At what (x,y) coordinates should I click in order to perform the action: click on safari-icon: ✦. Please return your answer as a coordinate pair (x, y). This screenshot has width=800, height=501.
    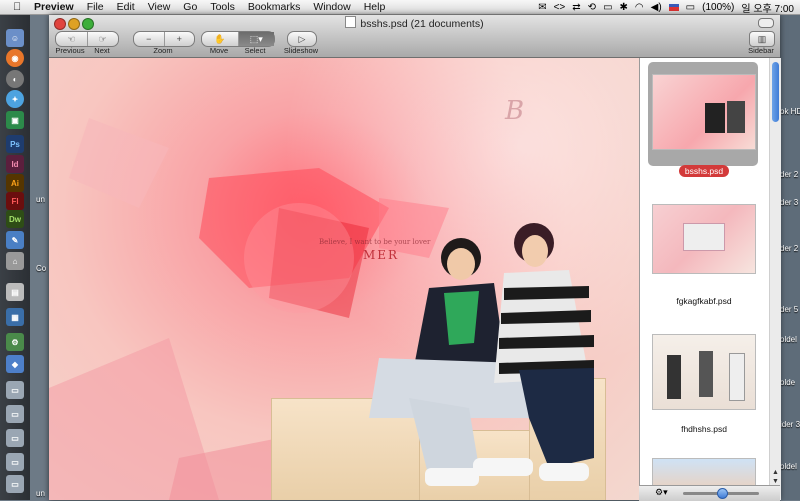
    Looking at the image, I should click on (15, 99).